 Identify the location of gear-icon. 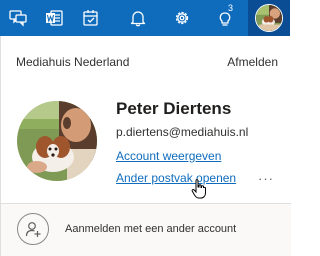
(182, 18).